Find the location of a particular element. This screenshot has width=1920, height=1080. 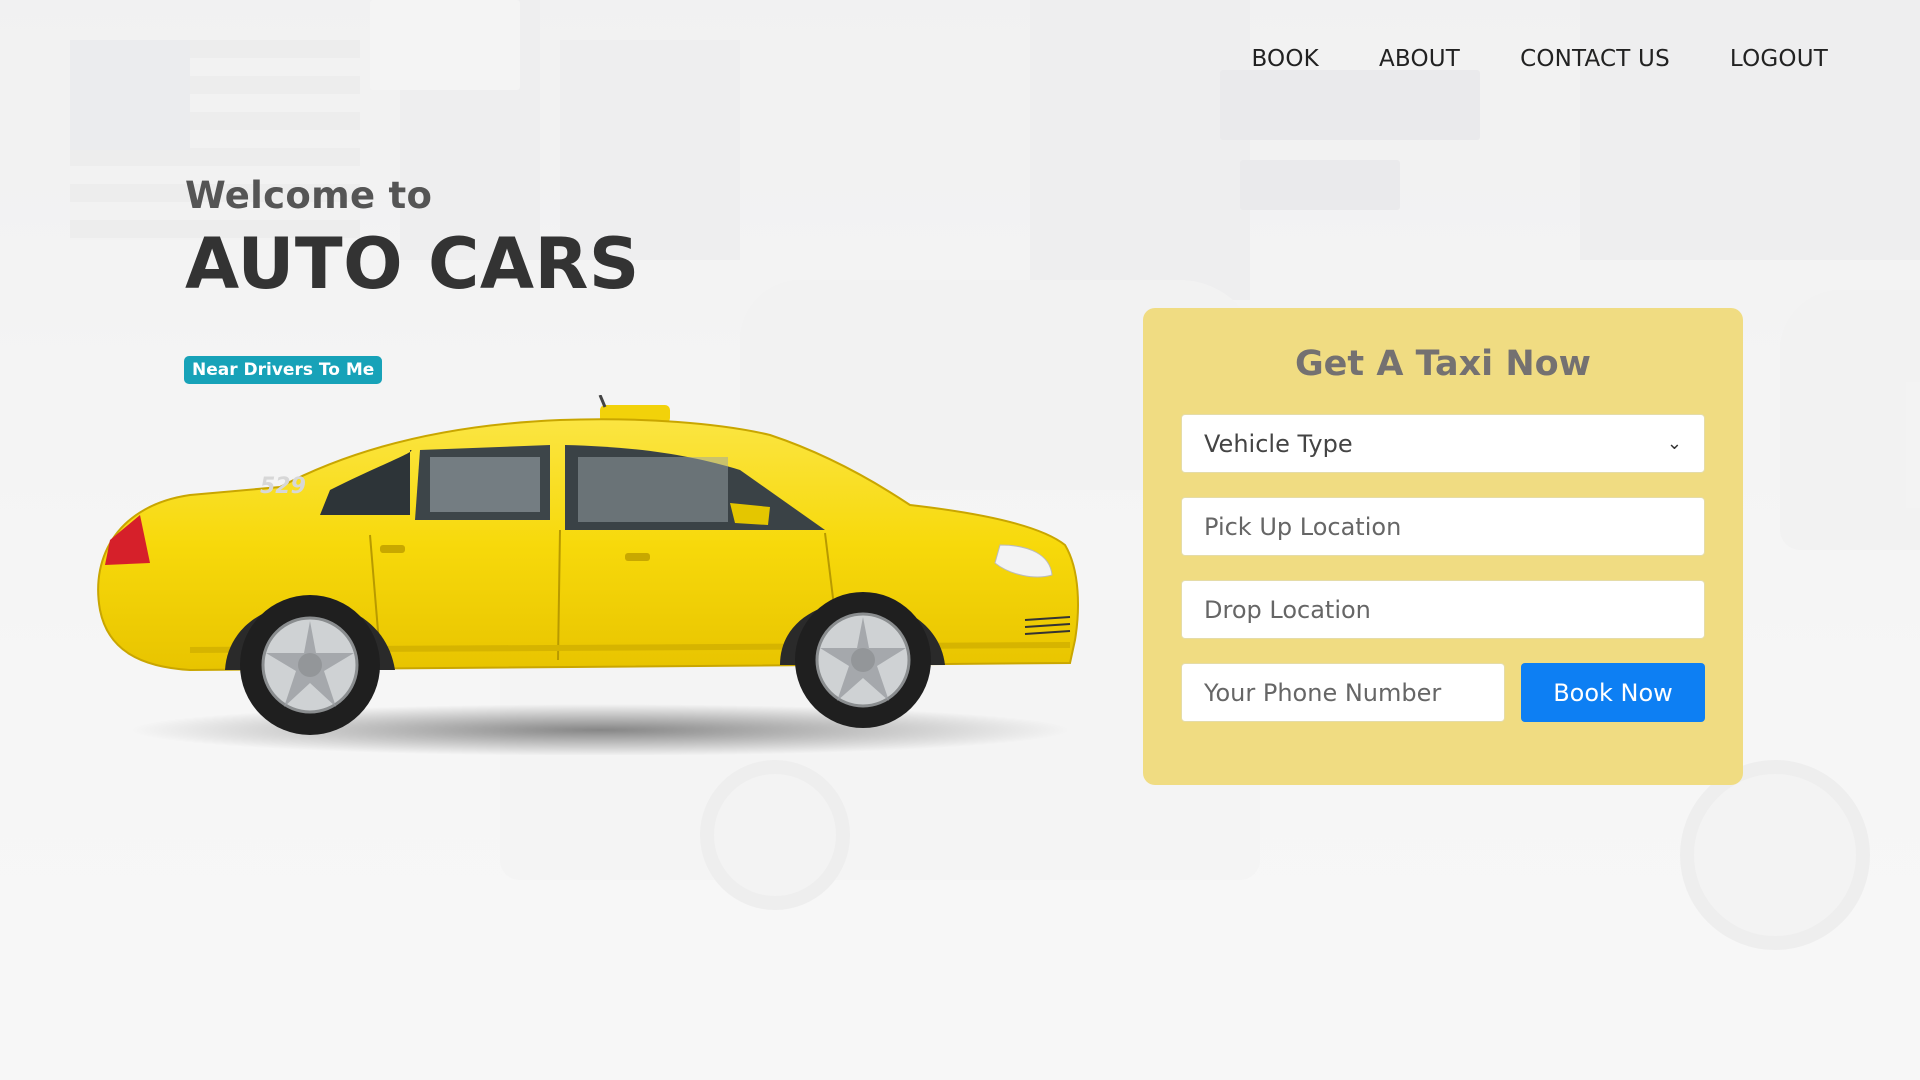

chevron-down-icon: ⌄ is located at coordinates (1674, 443).